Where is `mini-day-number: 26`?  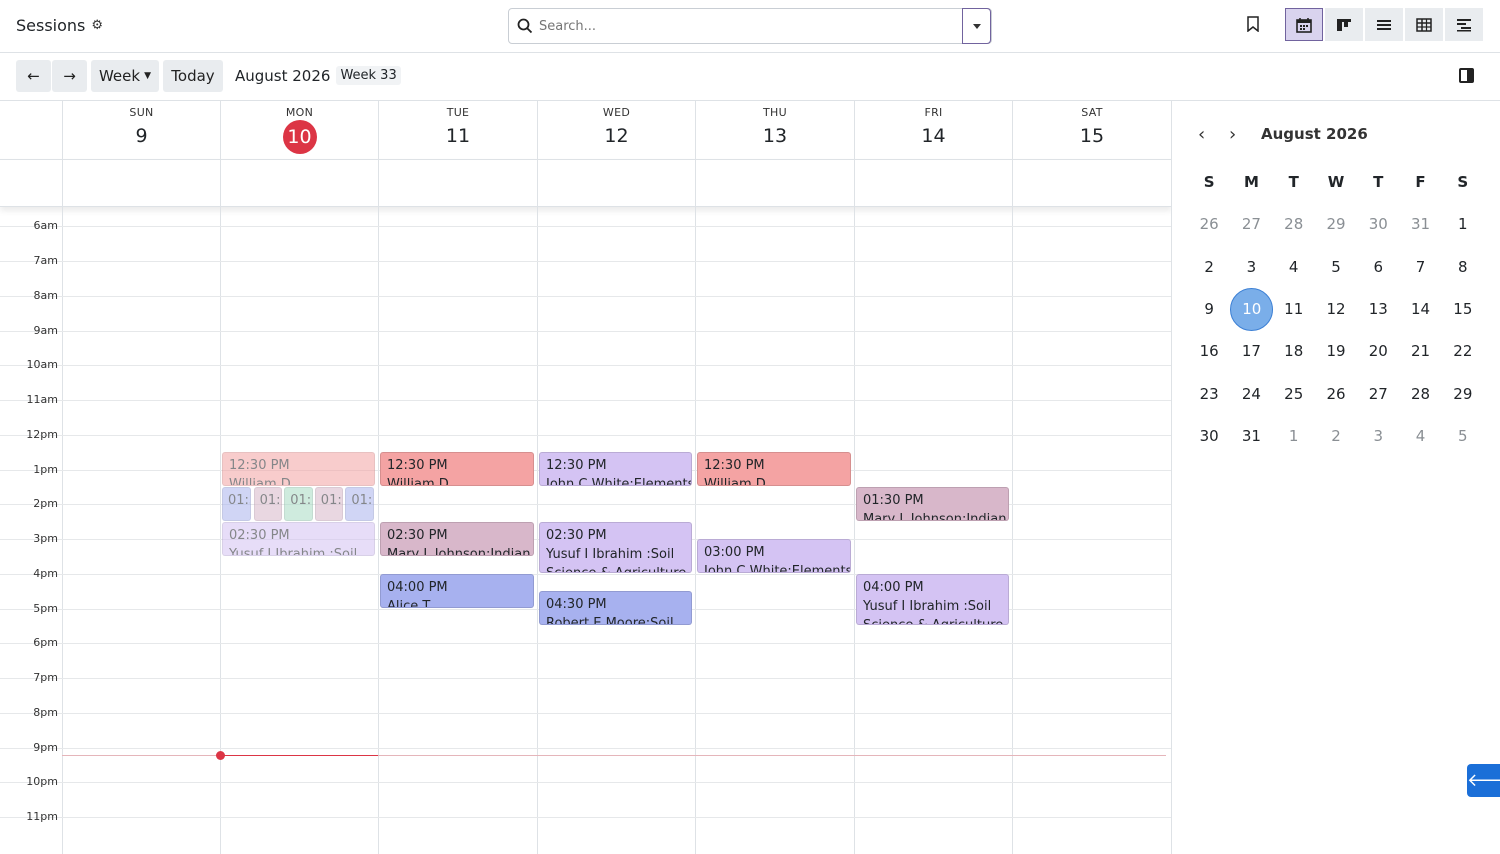 mini-day-number: 26 is located at coordinates (1336, 393).